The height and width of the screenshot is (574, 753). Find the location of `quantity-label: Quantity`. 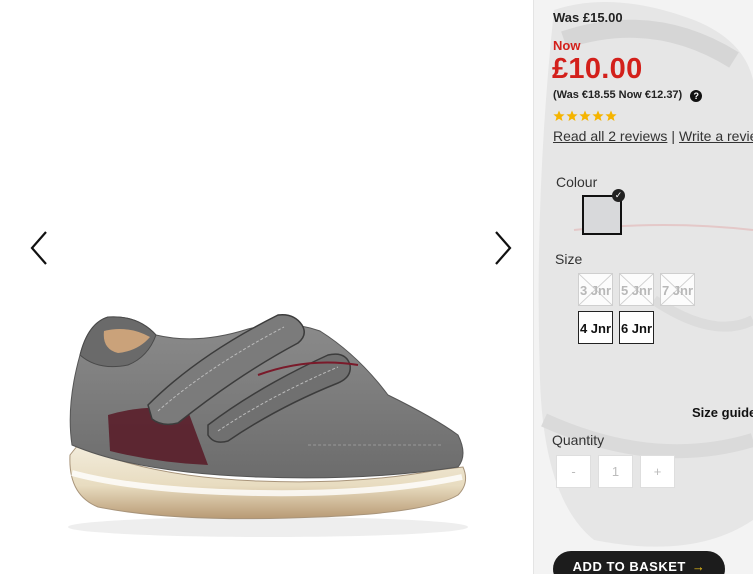

quantity-label: Quantity is located at coordinates (578, 440).